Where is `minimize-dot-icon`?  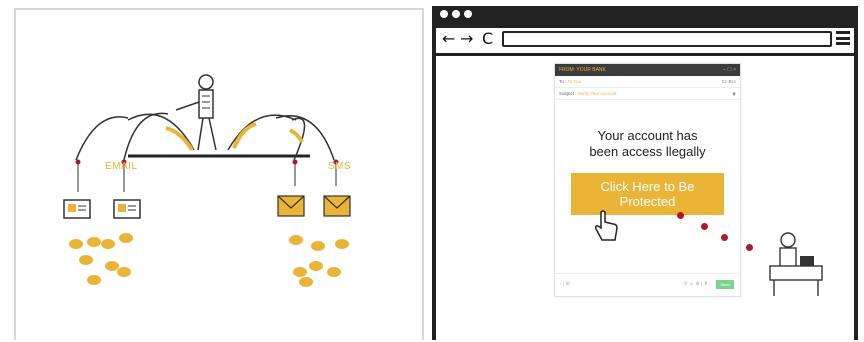 minimize-dot-icon is located at coordinates (456, 14).